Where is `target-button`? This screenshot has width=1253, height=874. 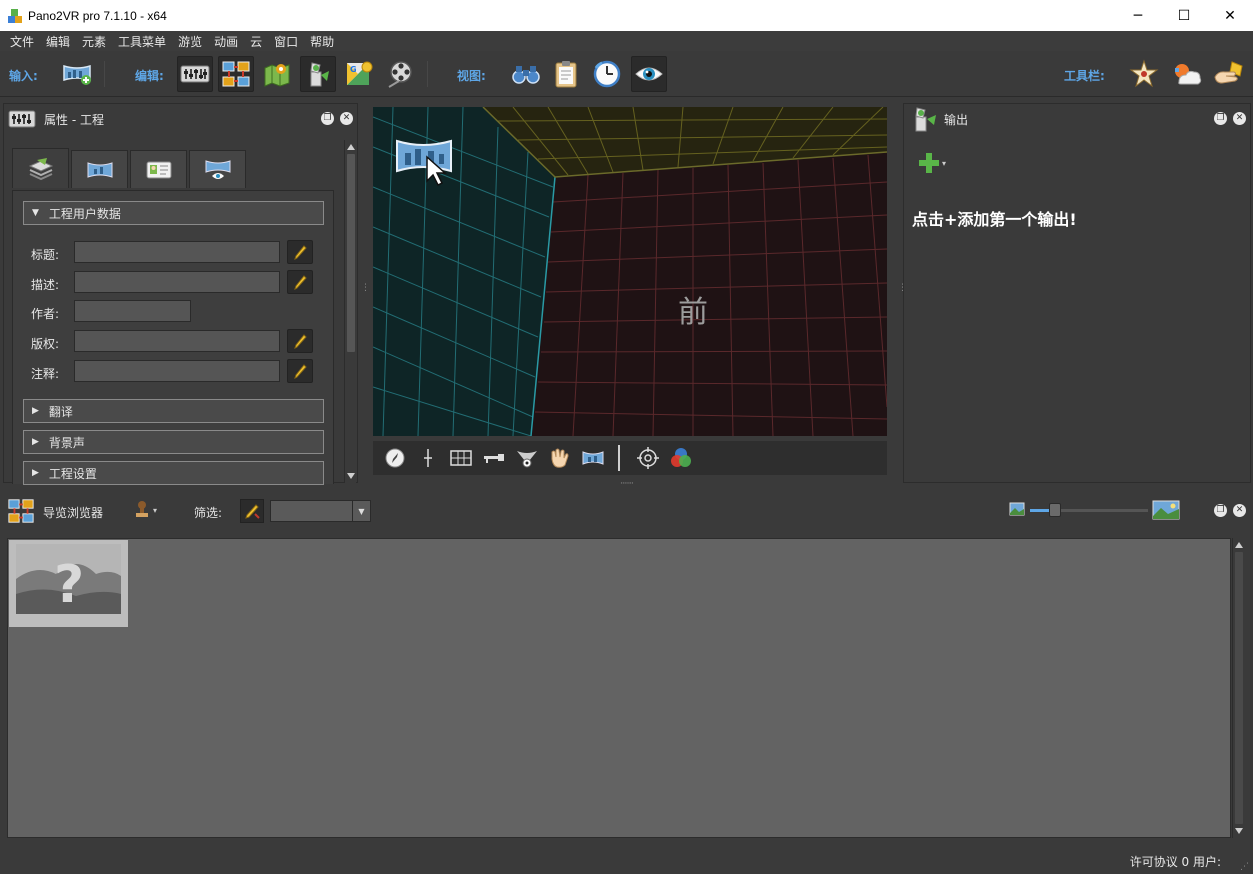
target-button is located at coordinates (648, 458).